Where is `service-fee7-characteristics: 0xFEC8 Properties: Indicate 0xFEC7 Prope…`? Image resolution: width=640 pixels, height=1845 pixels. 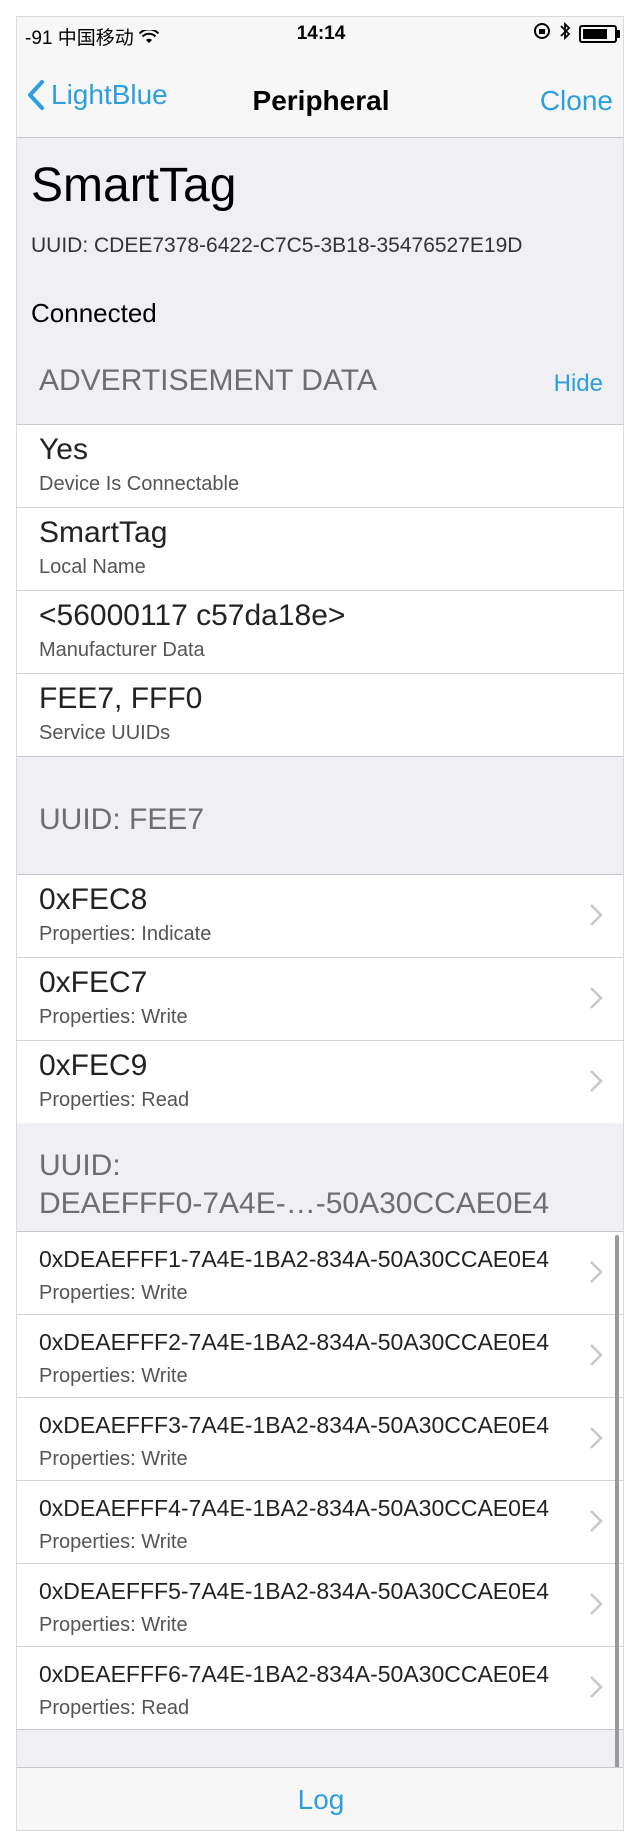
service-fee7-characteristics: 0xFEC8 Properties: Indicate 0xFEC7 Prope… is located at coordinates (320, 999).